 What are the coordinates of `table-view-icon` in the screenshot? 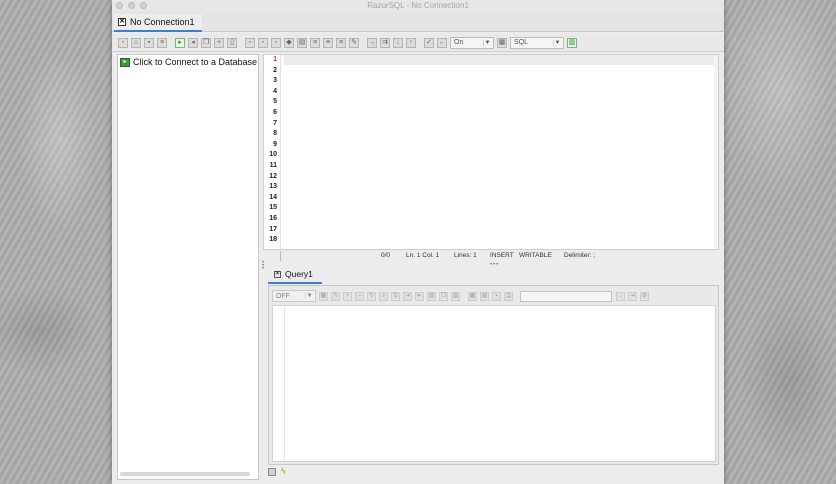 It's located at (272, 472).